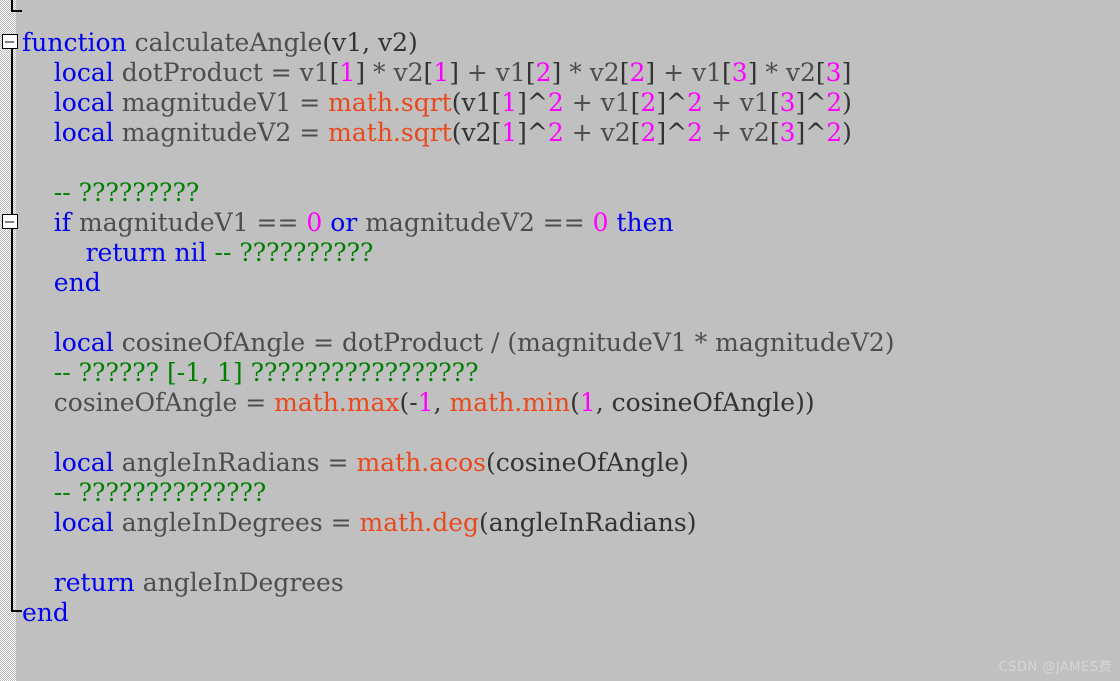 Image resolution: width=1120 pixels, height=681 pixels. Describe the element at coordinates (8, 340) in the screenshot. I see `code-folding-gutter` at that location.